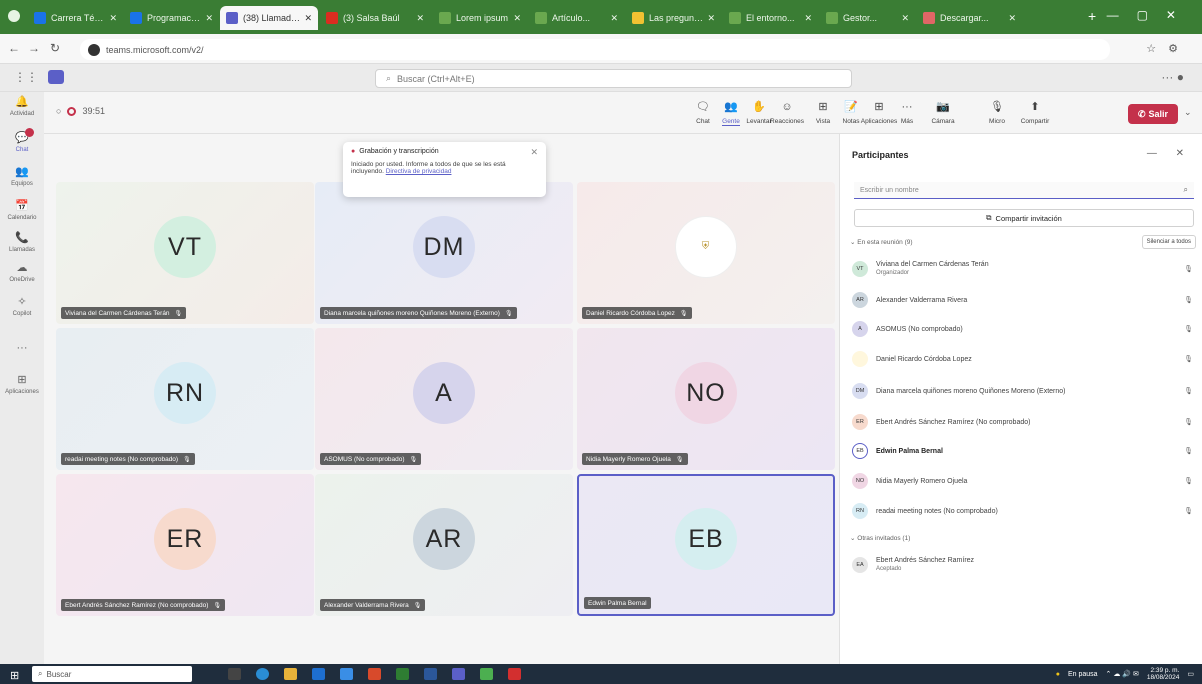  What do you see at coordinates (112, 674) in the screenshot?
I see `taskbar-search-input: ⌕ Buscar` at bounding box center [112, 674].